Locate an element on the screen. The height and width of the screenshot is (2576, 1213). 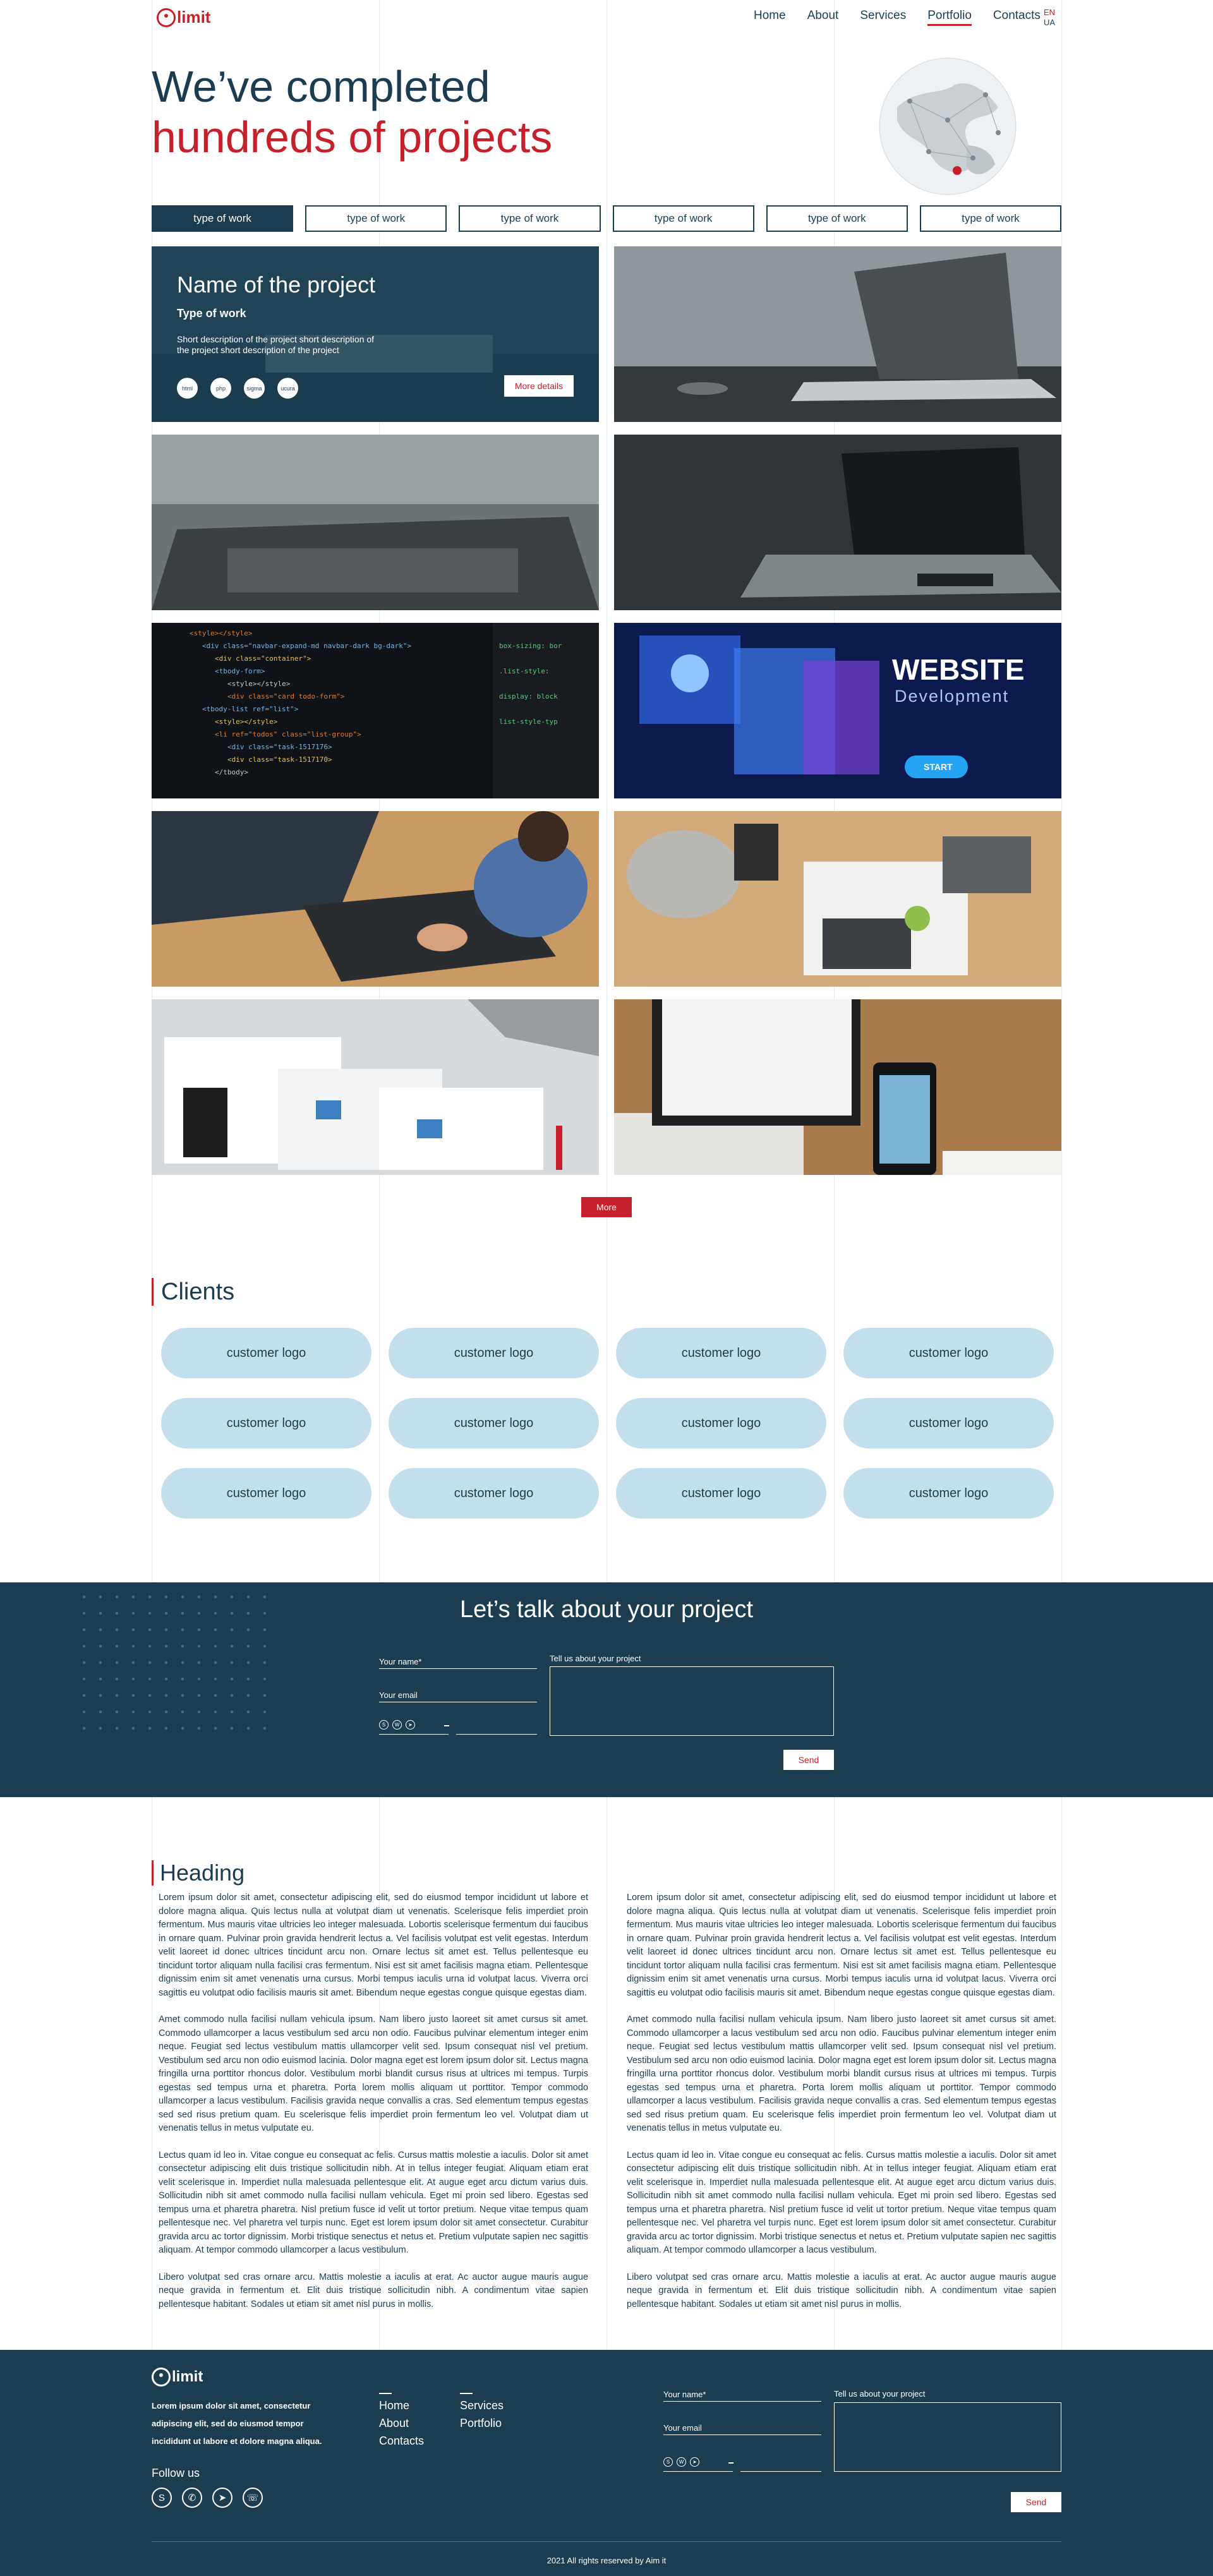
more-projects-button: More is located at coordinates (606, 1207).